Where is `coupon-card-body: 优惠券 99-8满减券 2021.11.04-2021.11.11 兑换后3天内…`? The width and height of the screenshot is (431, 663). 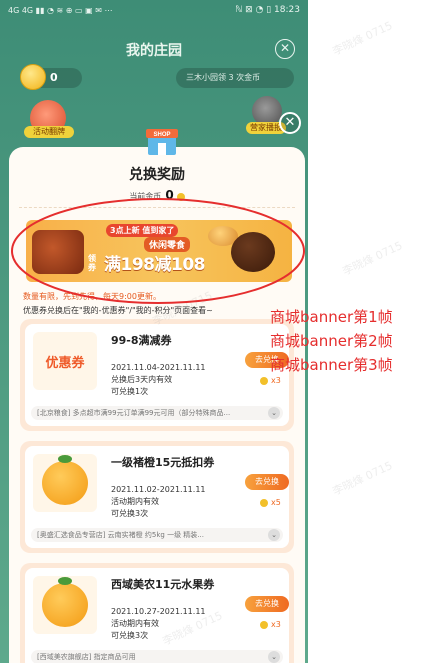
coupon-card-body: 优惠券 99-8满减券 2021.11.04-2021.11.11 兑换后3天内… is located at coordinates (157, 375).